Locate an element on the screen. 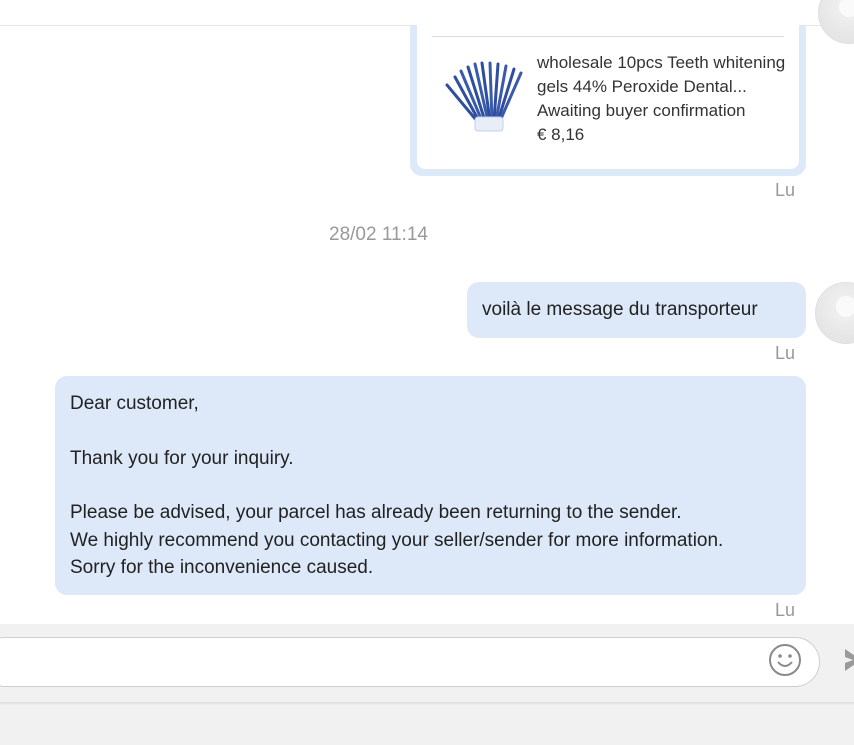 This screenshot has height=745, width=854. message-timestamp: 28/02 11:14 is located at coordinates (378, 234).